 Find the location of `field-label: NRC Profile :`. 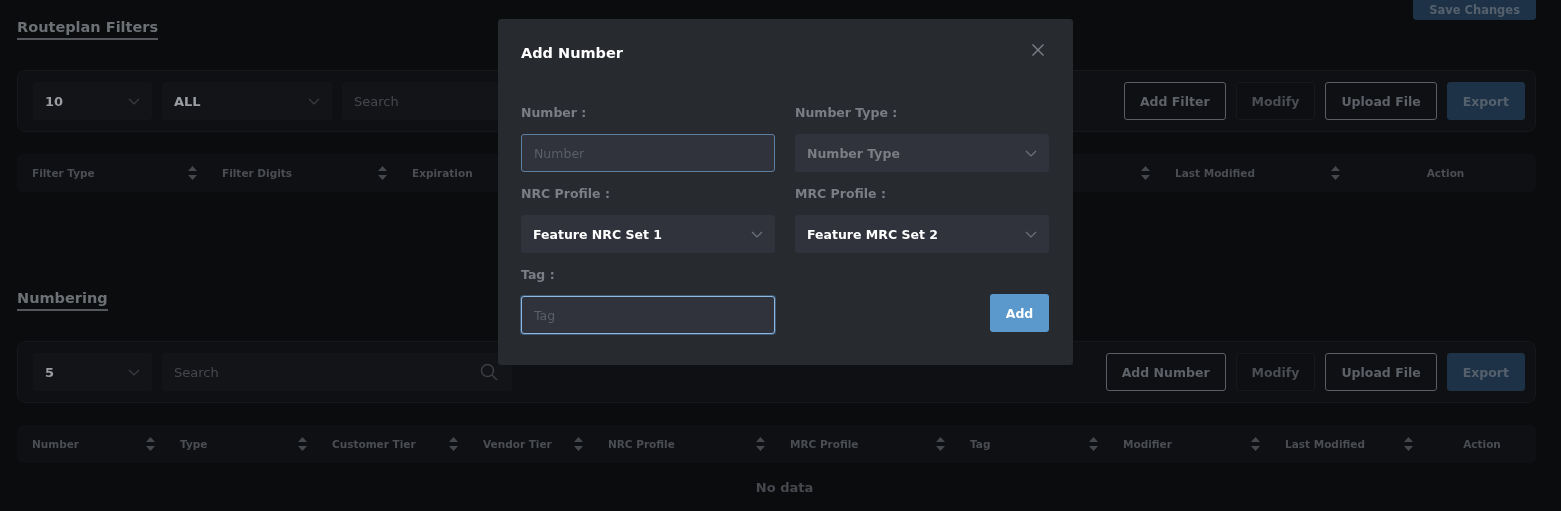

field-label: NRC Profile : is located at coordinates (566, 194).